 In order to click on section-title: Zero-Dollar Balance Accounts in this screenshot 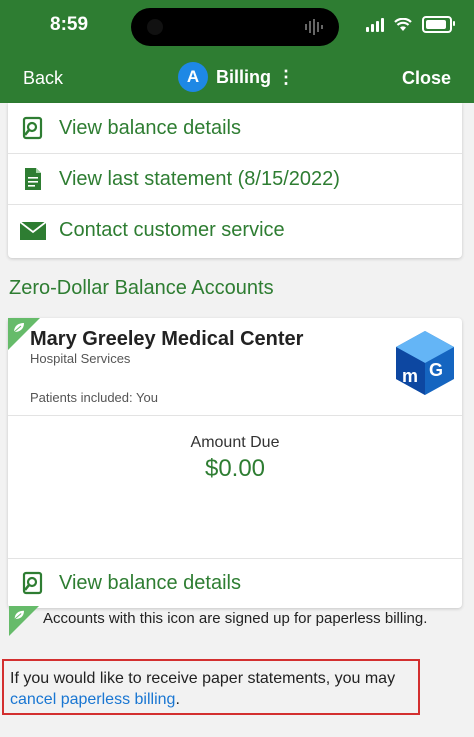, I will do `click(141, 288)`.